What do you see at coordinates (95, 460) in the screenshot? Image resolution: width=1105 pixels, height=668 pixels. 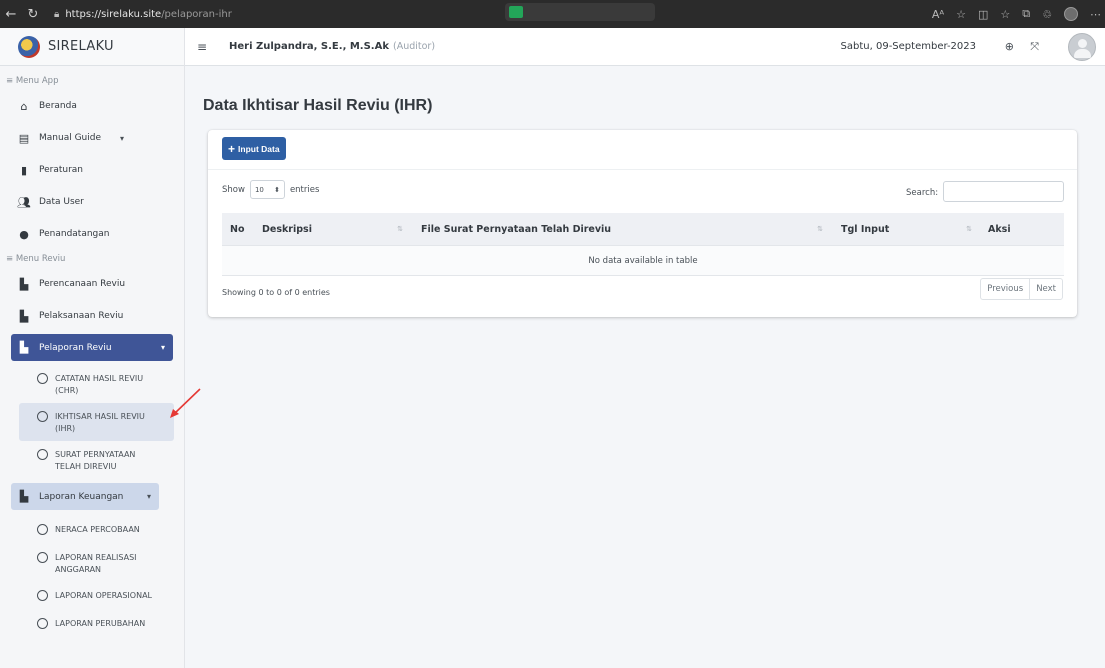 I see `sub-item-label: SURAT PERNYATAAN TELAH DIREVIU` at bounding box center [95, 460].